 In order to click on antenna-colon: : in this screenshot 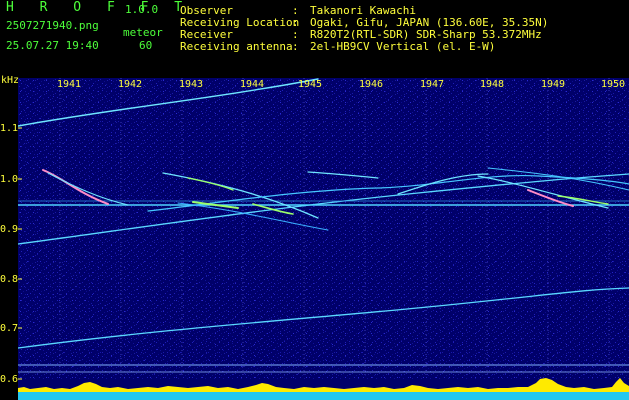, I will do `click(295, 46)`.